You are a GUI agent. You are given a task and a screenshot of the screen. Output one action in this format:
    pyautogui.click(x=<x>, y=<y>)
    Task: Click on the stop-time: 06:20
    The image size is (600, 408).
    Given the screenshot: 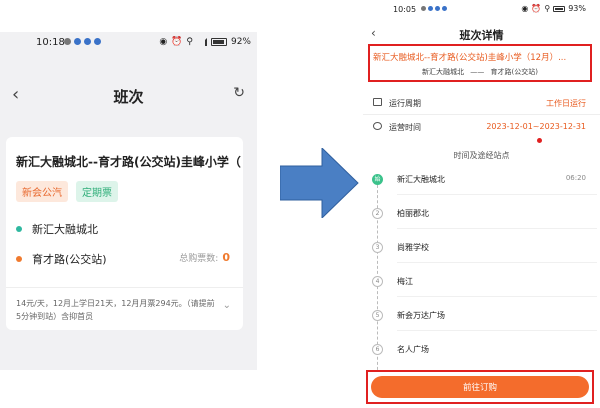 What is the action you would take?
    pyautogui.click(x=575, y=178)
    